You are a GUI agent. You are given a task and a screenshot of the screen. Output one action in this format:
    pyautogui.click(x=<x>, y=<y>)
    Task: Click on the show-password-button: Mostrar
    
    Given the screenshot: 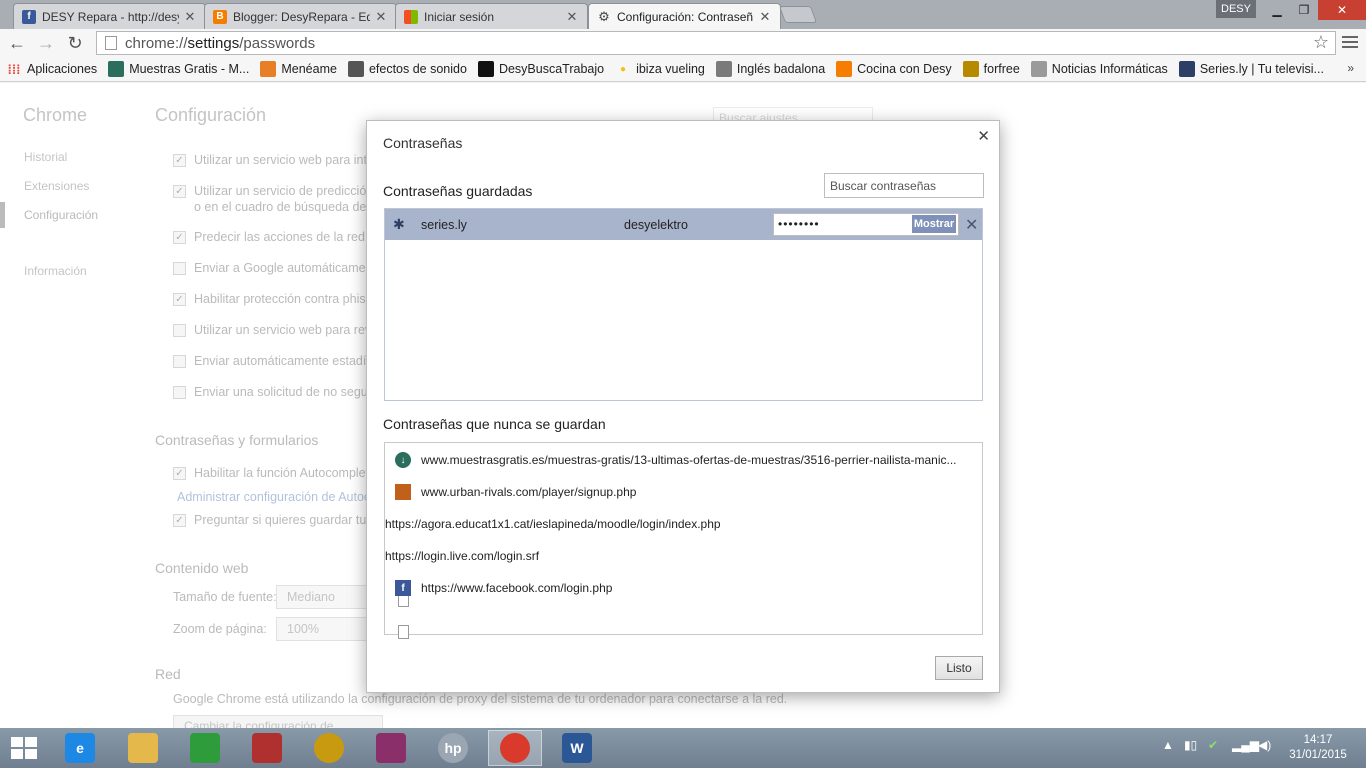 What is the action you would take?
    pyautogui.click(x=934, y=224)
    